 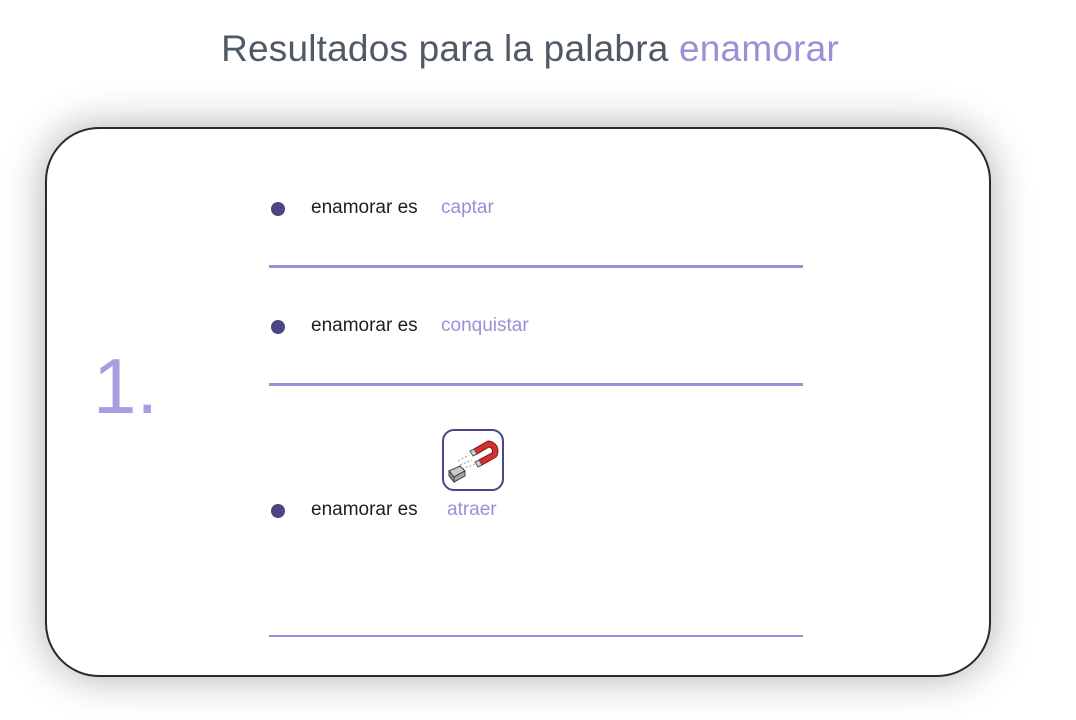 I want to click on magnet-icon, so click(x=473, y=462).